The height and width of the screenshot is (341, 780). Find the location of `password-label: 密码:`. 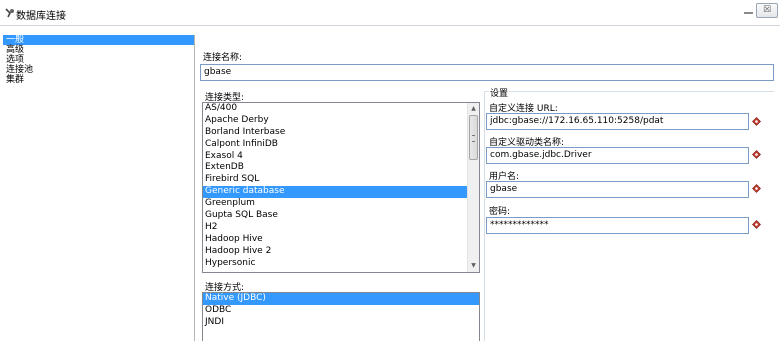

password-label: 密码: is located at coordinates (500, 212).